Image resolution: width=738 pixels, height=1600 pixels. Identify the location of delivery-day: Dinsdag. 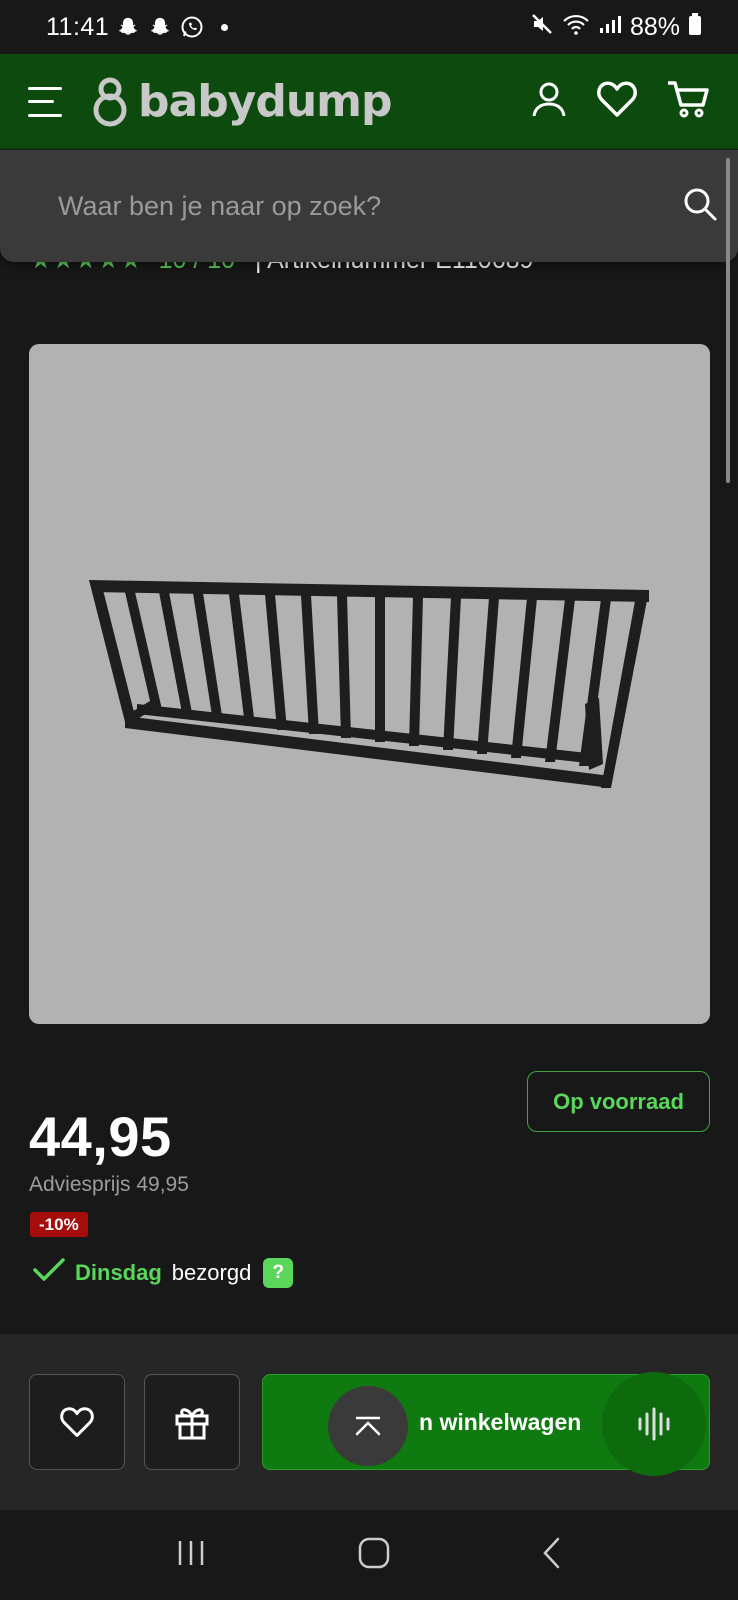
(118, 1272).